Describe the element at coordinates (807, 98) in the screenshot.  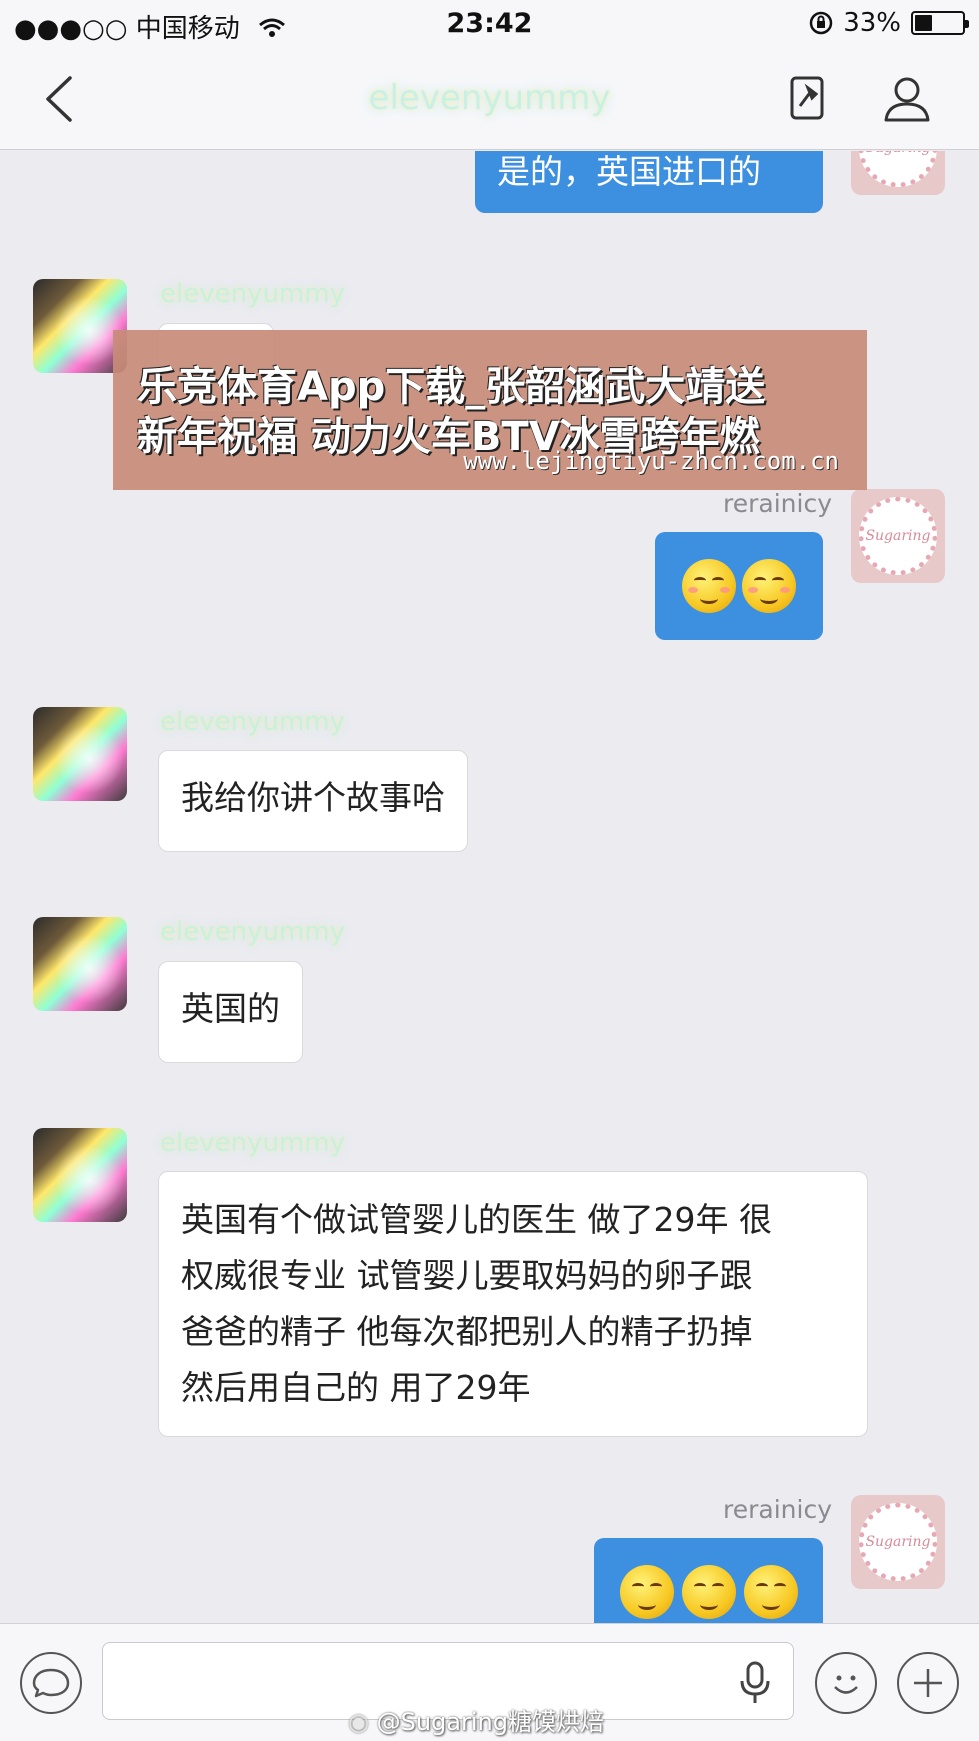
I see `card-icon` at that location.